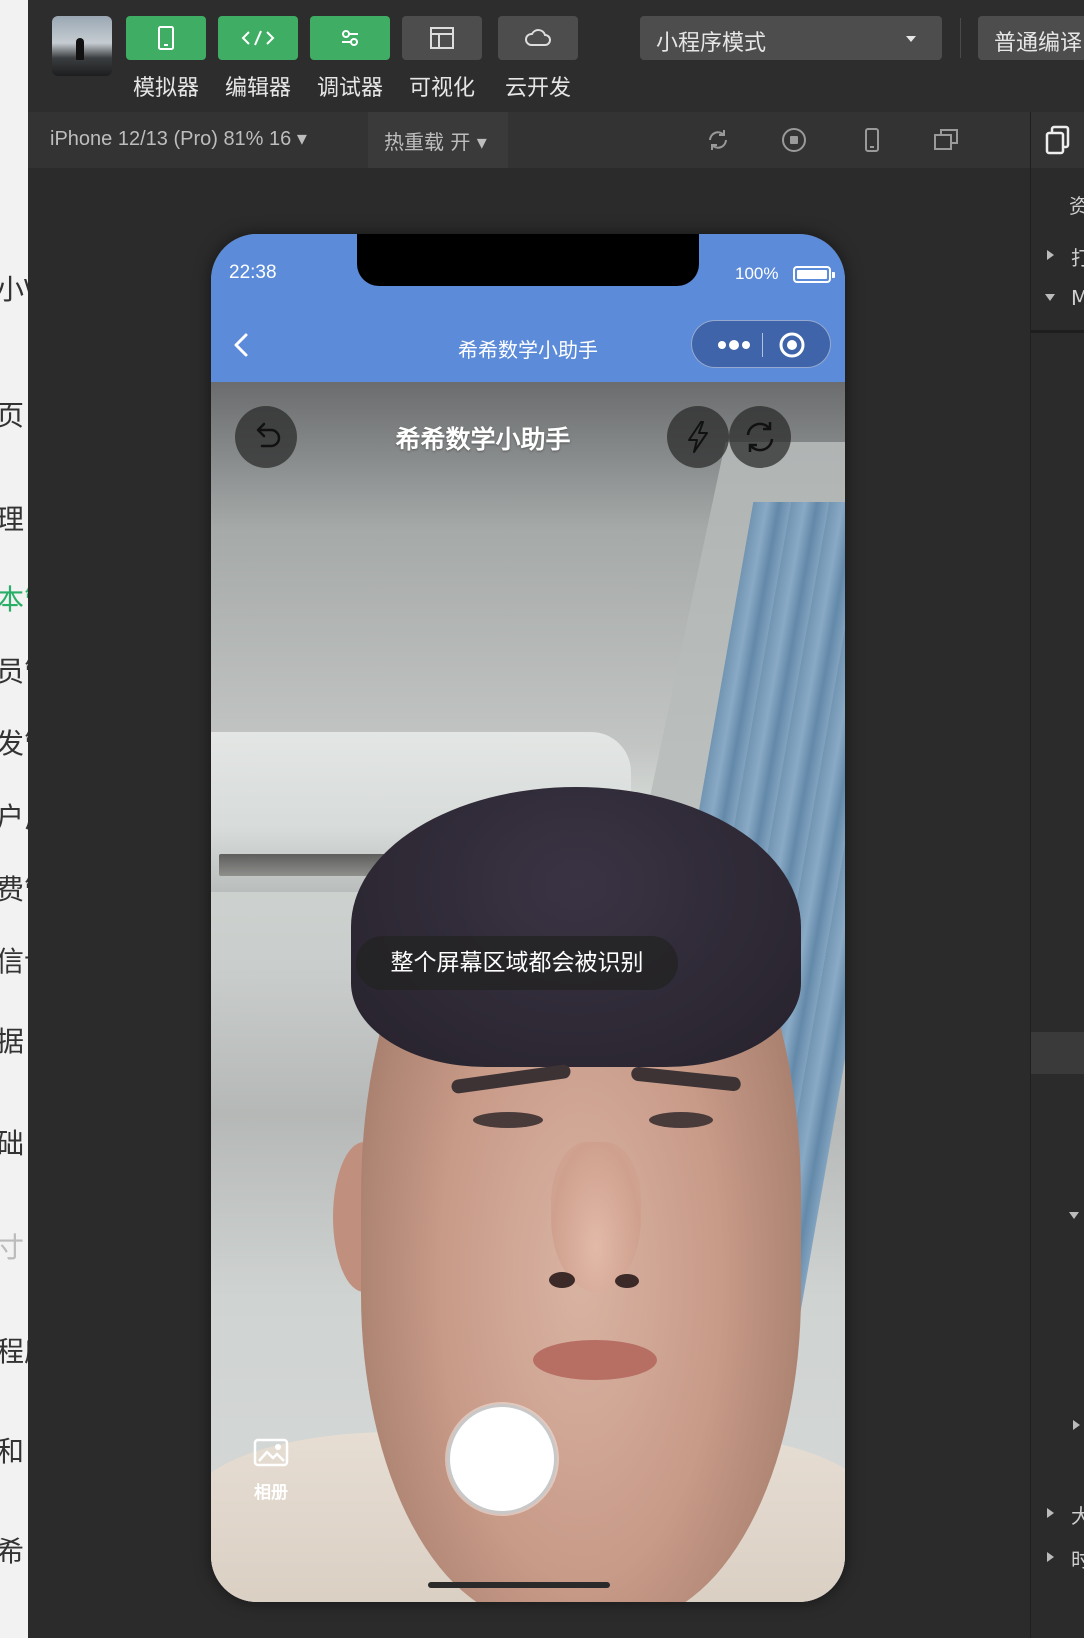 This screenshot has width=1084, height=1638. Describe the element at coordinates (253, 272) in the screenshot. I see `status-time: 22:38` at that location.